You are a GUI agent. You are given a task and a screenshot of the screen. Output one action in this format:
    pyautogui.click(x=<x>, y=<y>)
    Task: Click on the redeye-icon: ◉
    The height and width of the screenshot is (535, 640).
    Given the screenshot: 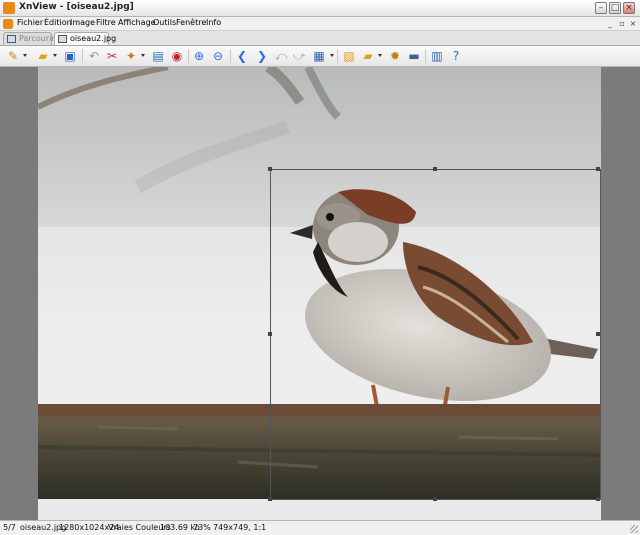 What is the action you would take?
    pyautogui.click(x=177, y=56)
    